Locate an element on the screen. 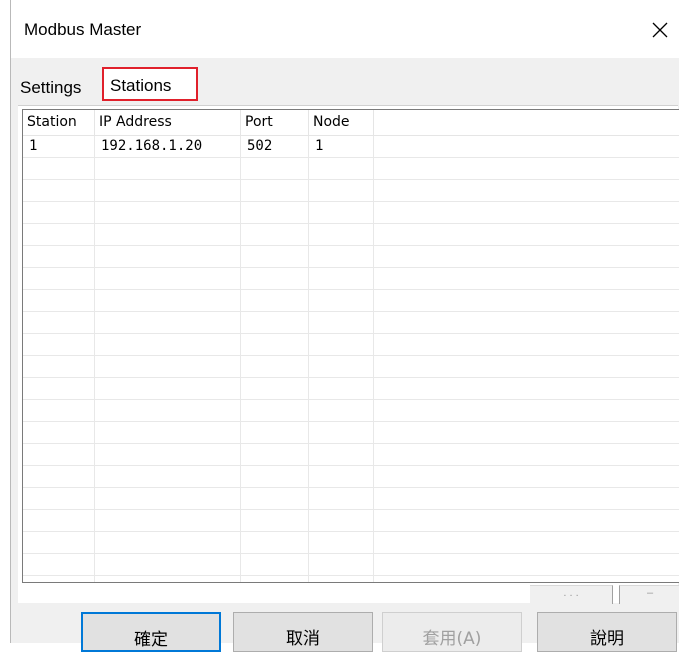 The width and height of the screenshot is (679, 660). column-header-empty is located at coordinates (526, 122).